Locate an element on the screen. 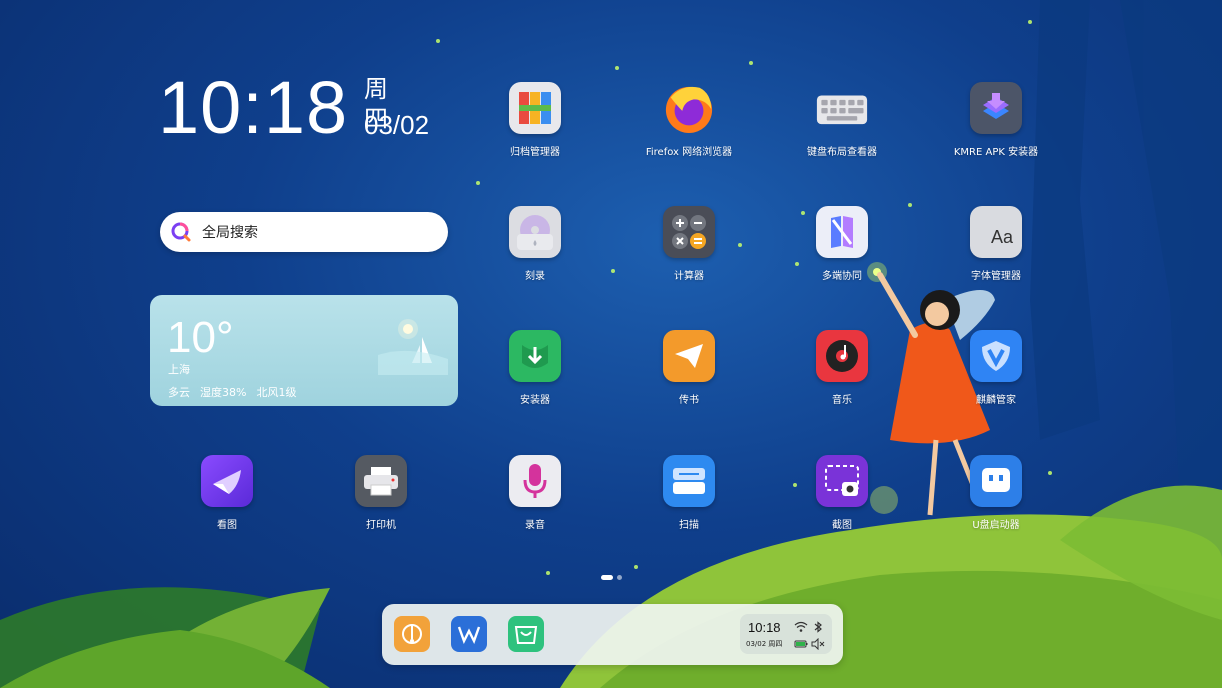 The image size is (1222, 688). clock-widget: 10:18 周四 03/02 is located at coordinates (293, 107).